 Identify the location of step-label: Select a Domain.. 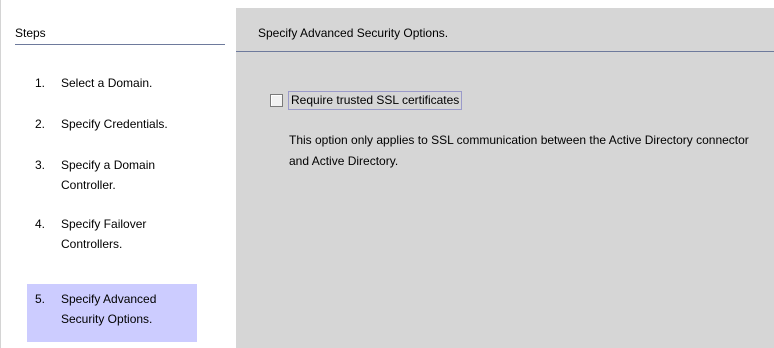
(107, 83).